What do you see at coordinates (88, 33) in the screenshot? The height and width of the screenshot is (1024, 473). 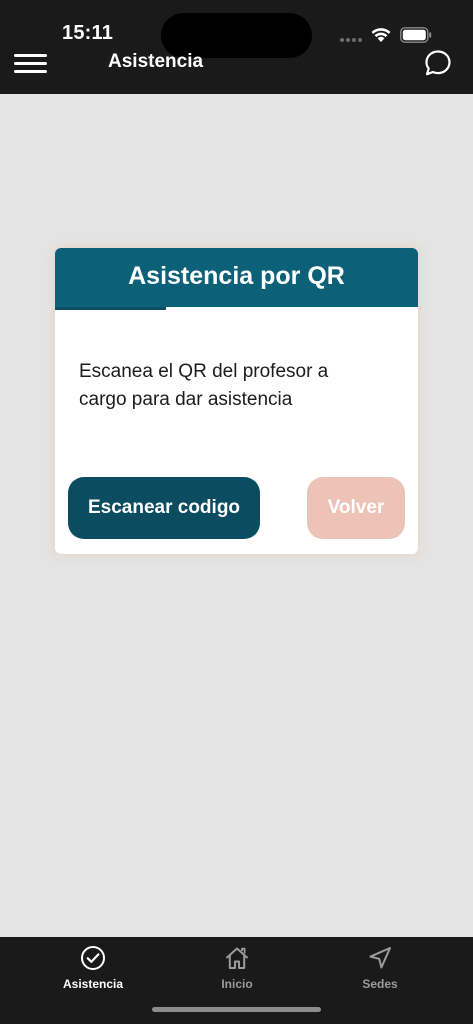 I see `status-time: 15:11` at bounding box center [88, 33].